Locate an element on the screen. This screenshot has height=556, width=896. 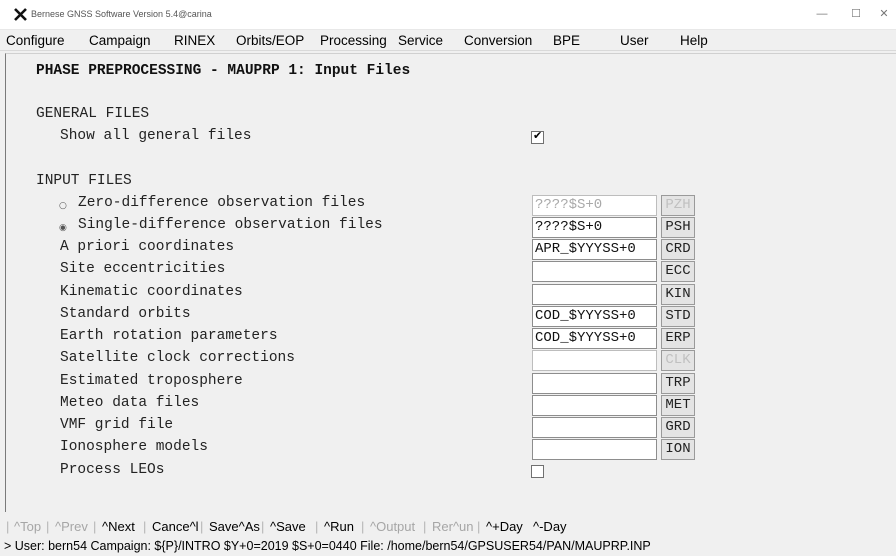
kinematic-coordinates-input is located at coordinates (594, 294).